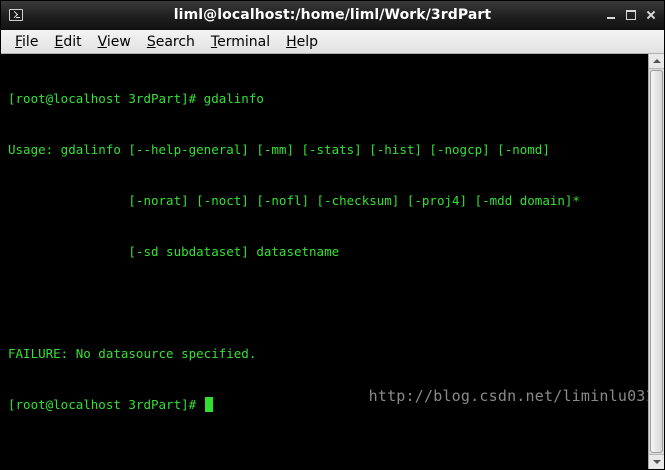 Image resolution: width=665 pixels, height=470 pixels. I want to click on menu-terminal: Terminal, so click(240, 42).